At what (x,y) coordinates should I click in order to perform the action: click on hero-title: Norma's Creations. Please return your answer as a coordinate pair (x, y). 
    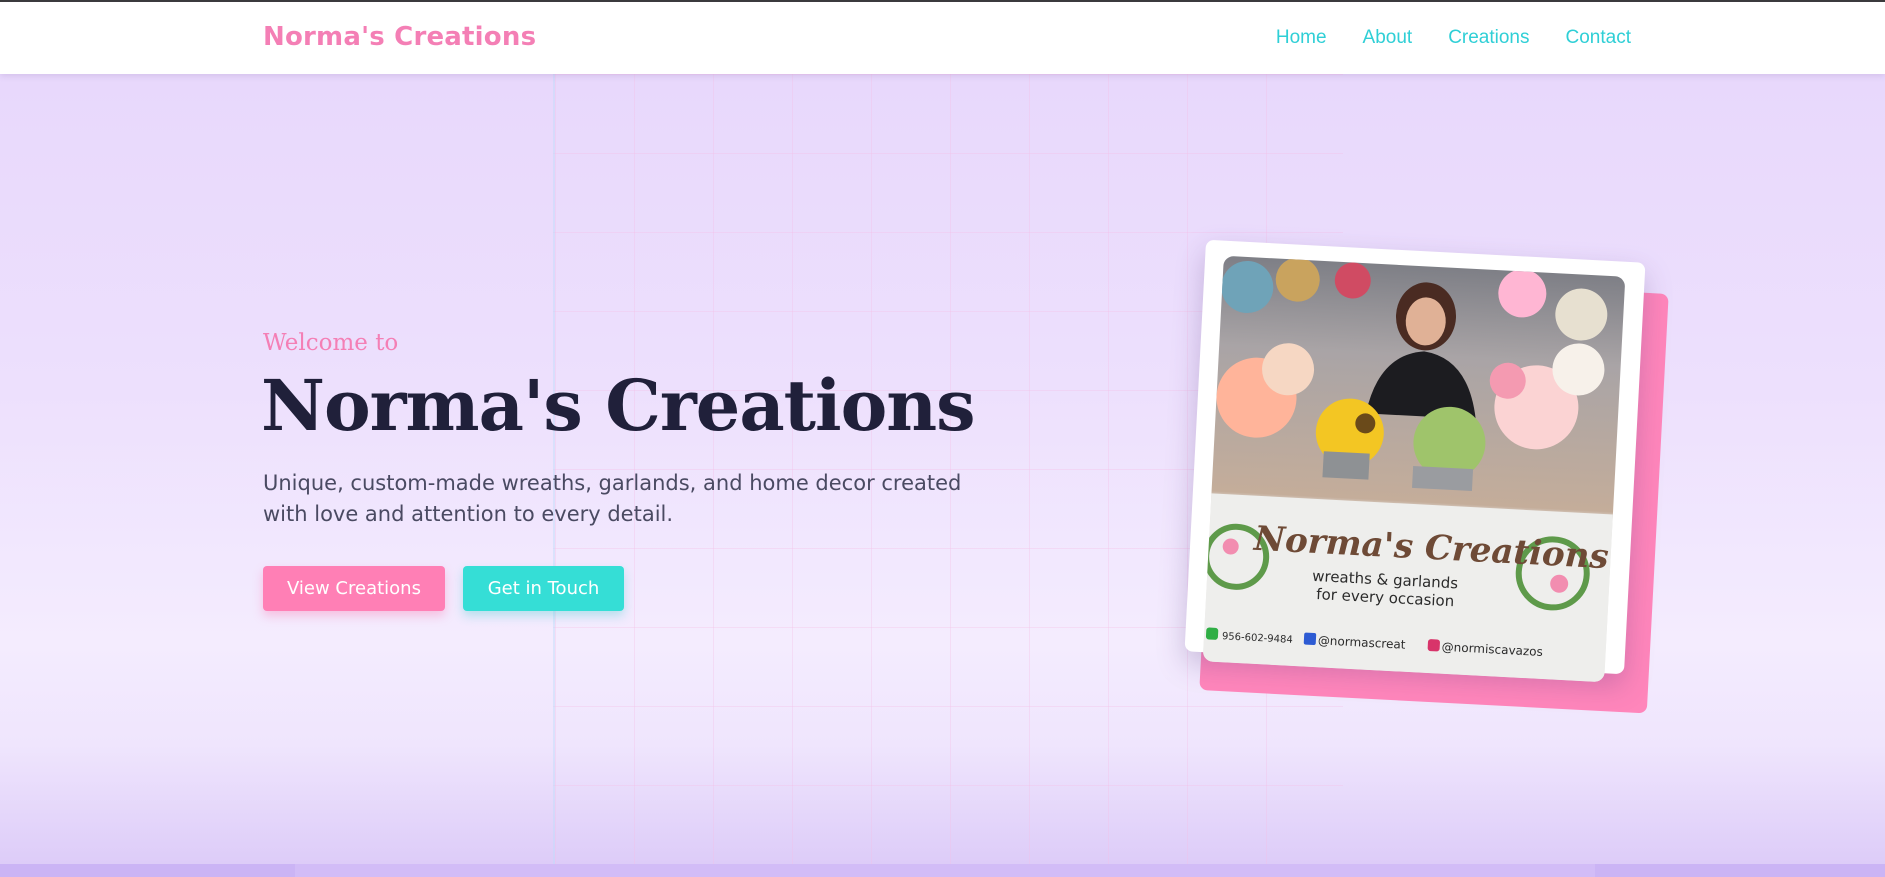
    Looking at the image, I should click on (618, 405).